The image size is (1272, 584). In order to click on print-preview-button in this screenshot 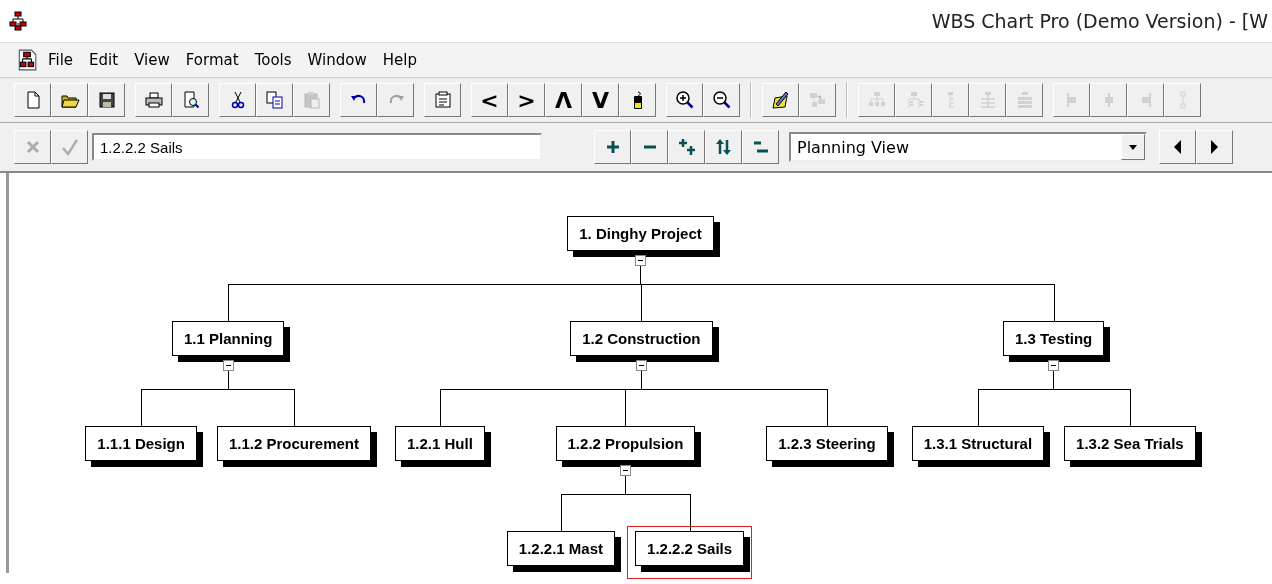, I will do `click(190, 100)`.